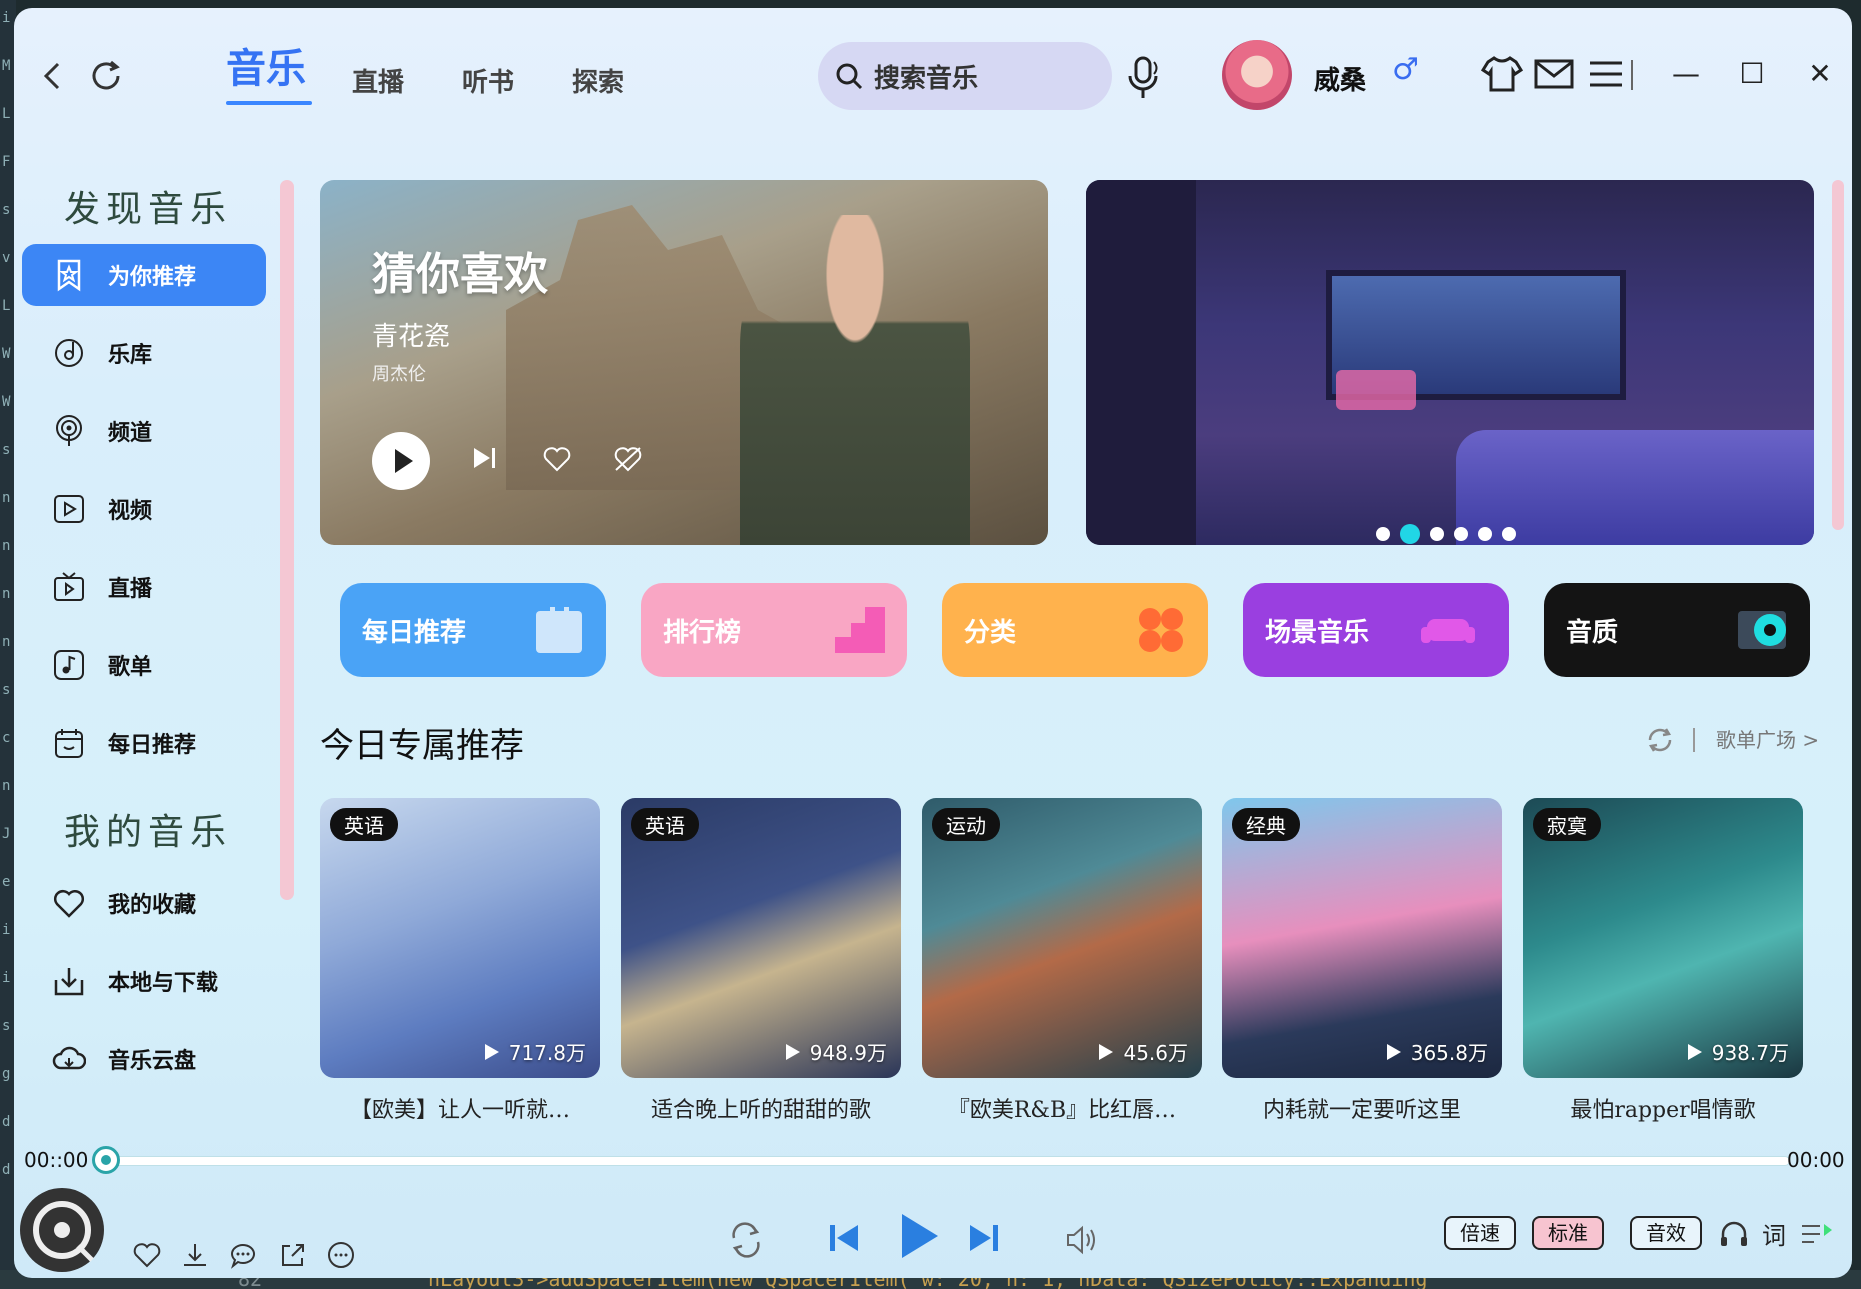 Image resolution: width=1861 pixels, height=1289 pixels. Describe the element at coordinates (6, 18) in the screenshot. I see `ide-char: i` at that location.